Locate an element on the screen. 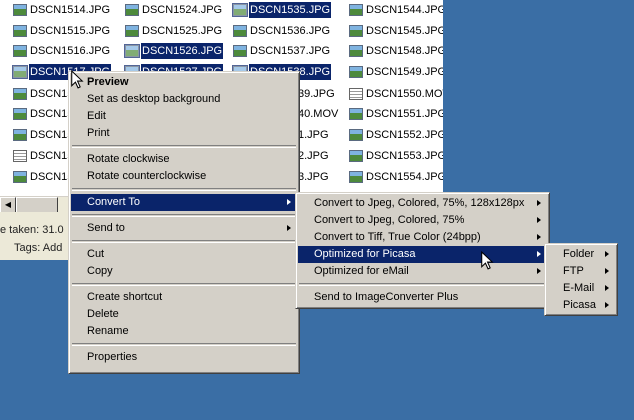 Image resolution: width=634 pixels, height=420 pixels. date-taken-text: e taken: 31.0 is located at coordinates (32, 230).